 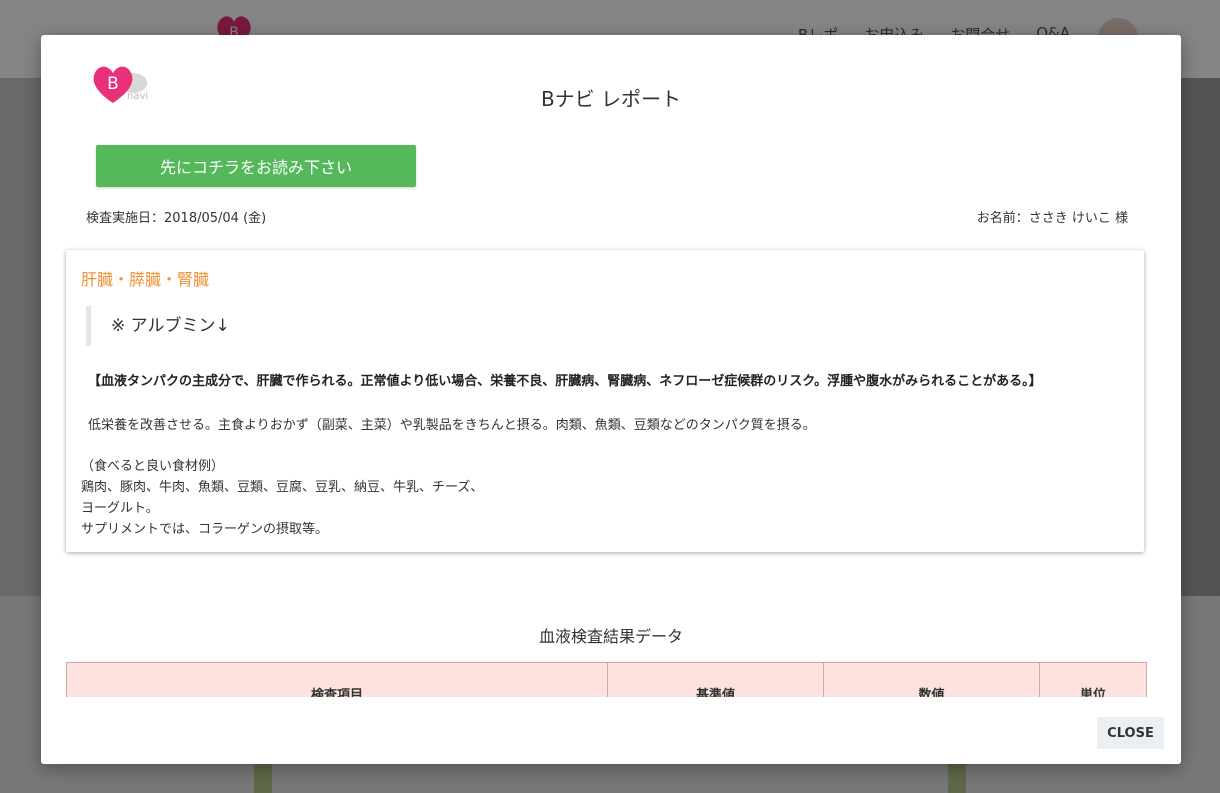 I want to click on patient-name: お名前： ささき けいこ 様, so click(x=1052, y=216).